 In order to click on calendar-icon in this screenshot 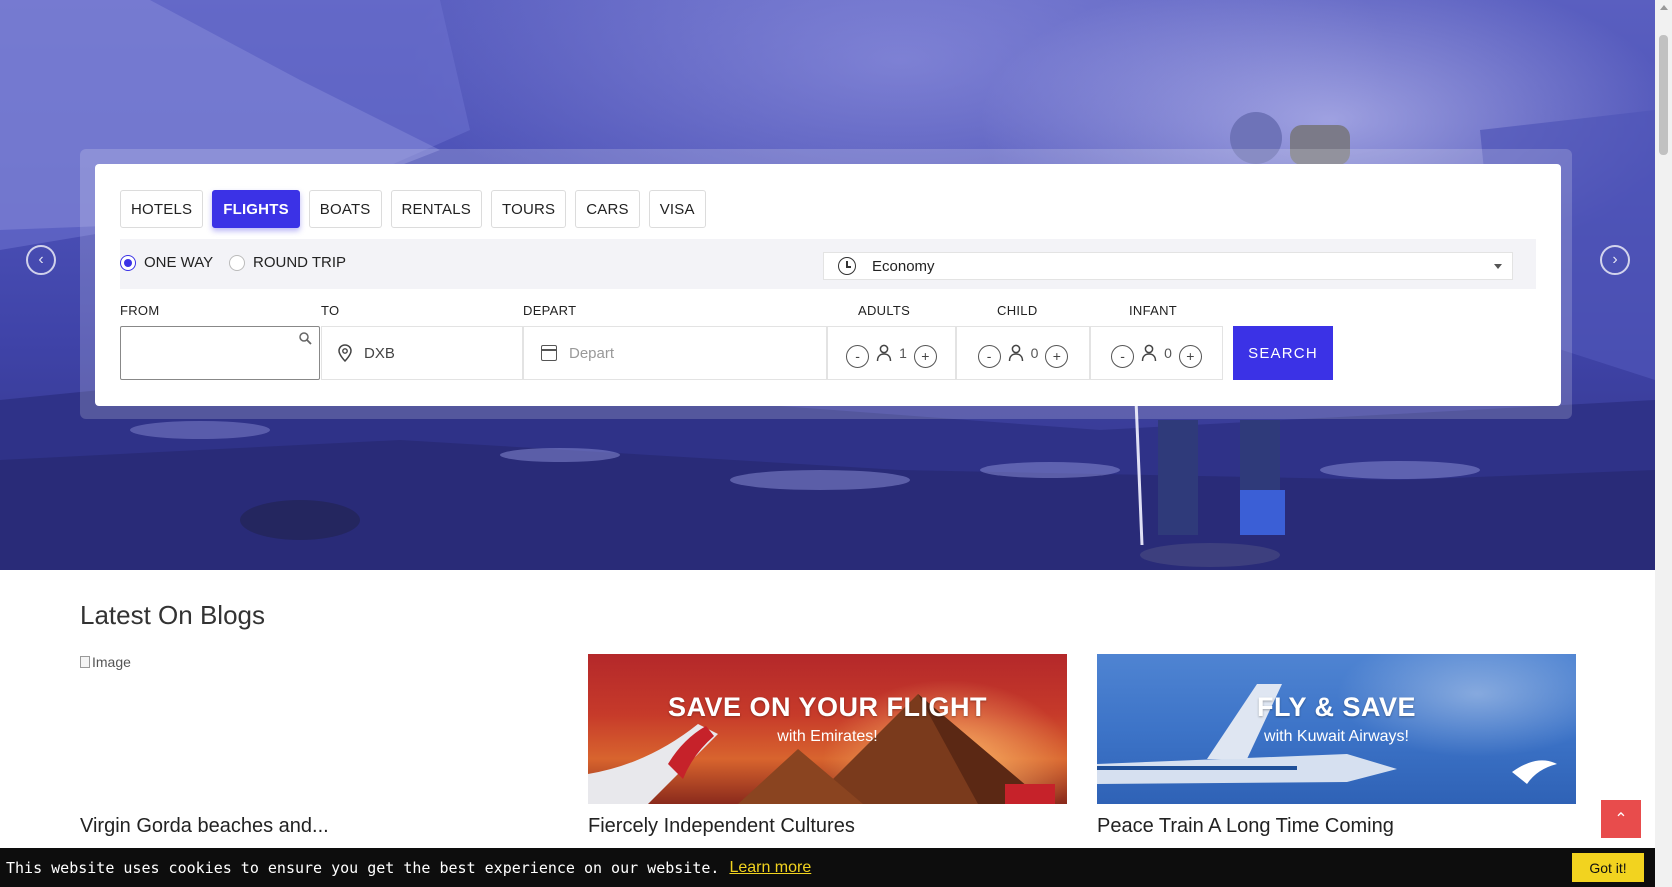, I will do `click(549, 353)`.